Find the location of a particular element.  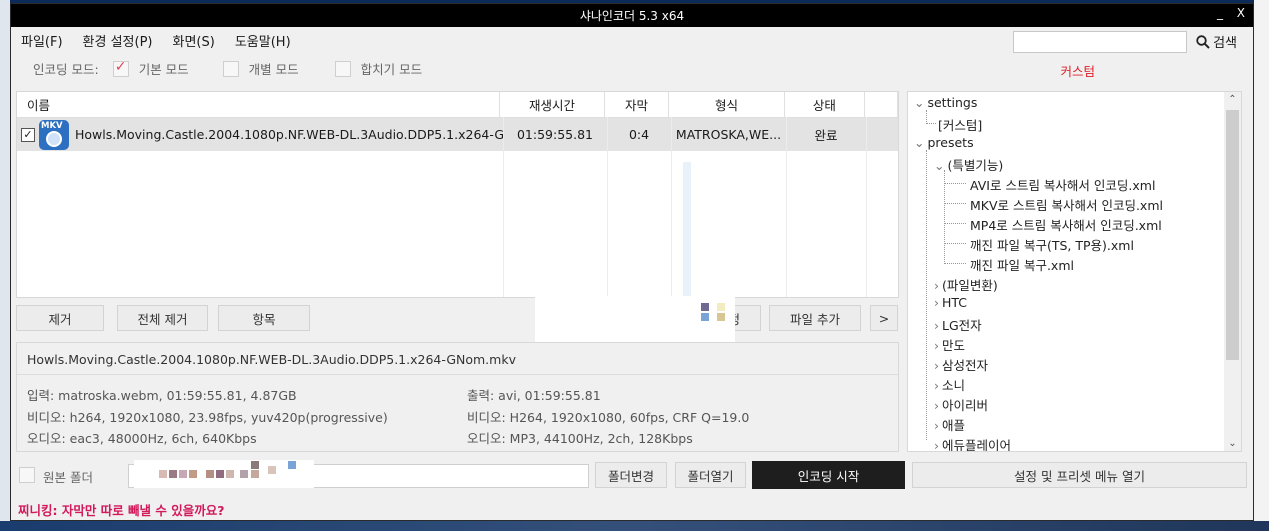

menu-bar: 파일(F) 환경 설정(P) 화면(S) 도움말(H) 검색 is located at coordinates (632, 40).